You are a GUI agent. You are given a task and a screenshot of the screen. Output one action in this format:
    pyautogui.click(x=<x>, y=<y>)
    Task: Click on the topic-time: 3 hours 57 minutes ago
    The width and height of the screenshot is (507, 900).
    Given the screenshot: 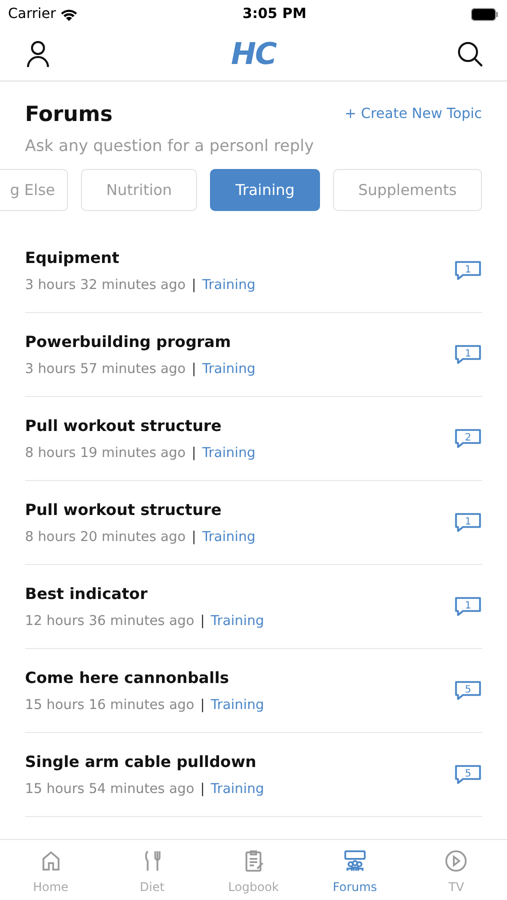 What is the action you would take?
    pyautogui.click(x=105, y=368)
    